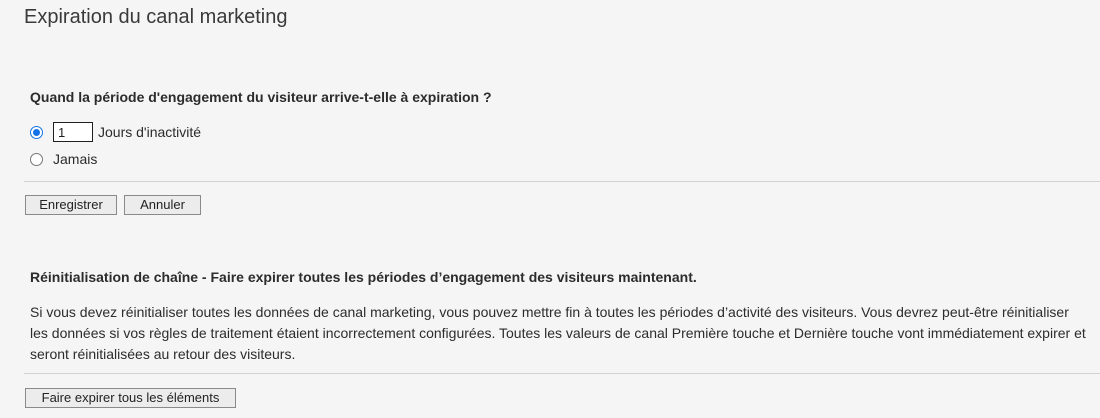  Describe the element at coordinates (130, 398) in the screenshot. I see `expire-all-button: Faire expirer tous les éléments` at that location.